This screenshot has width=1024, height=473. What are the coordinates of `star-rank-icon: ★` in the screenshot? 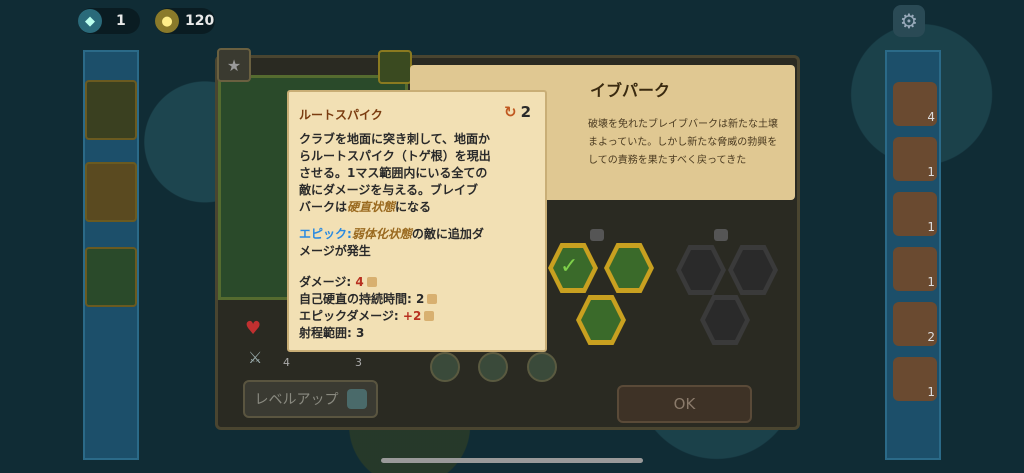 It's located at (234, 65).